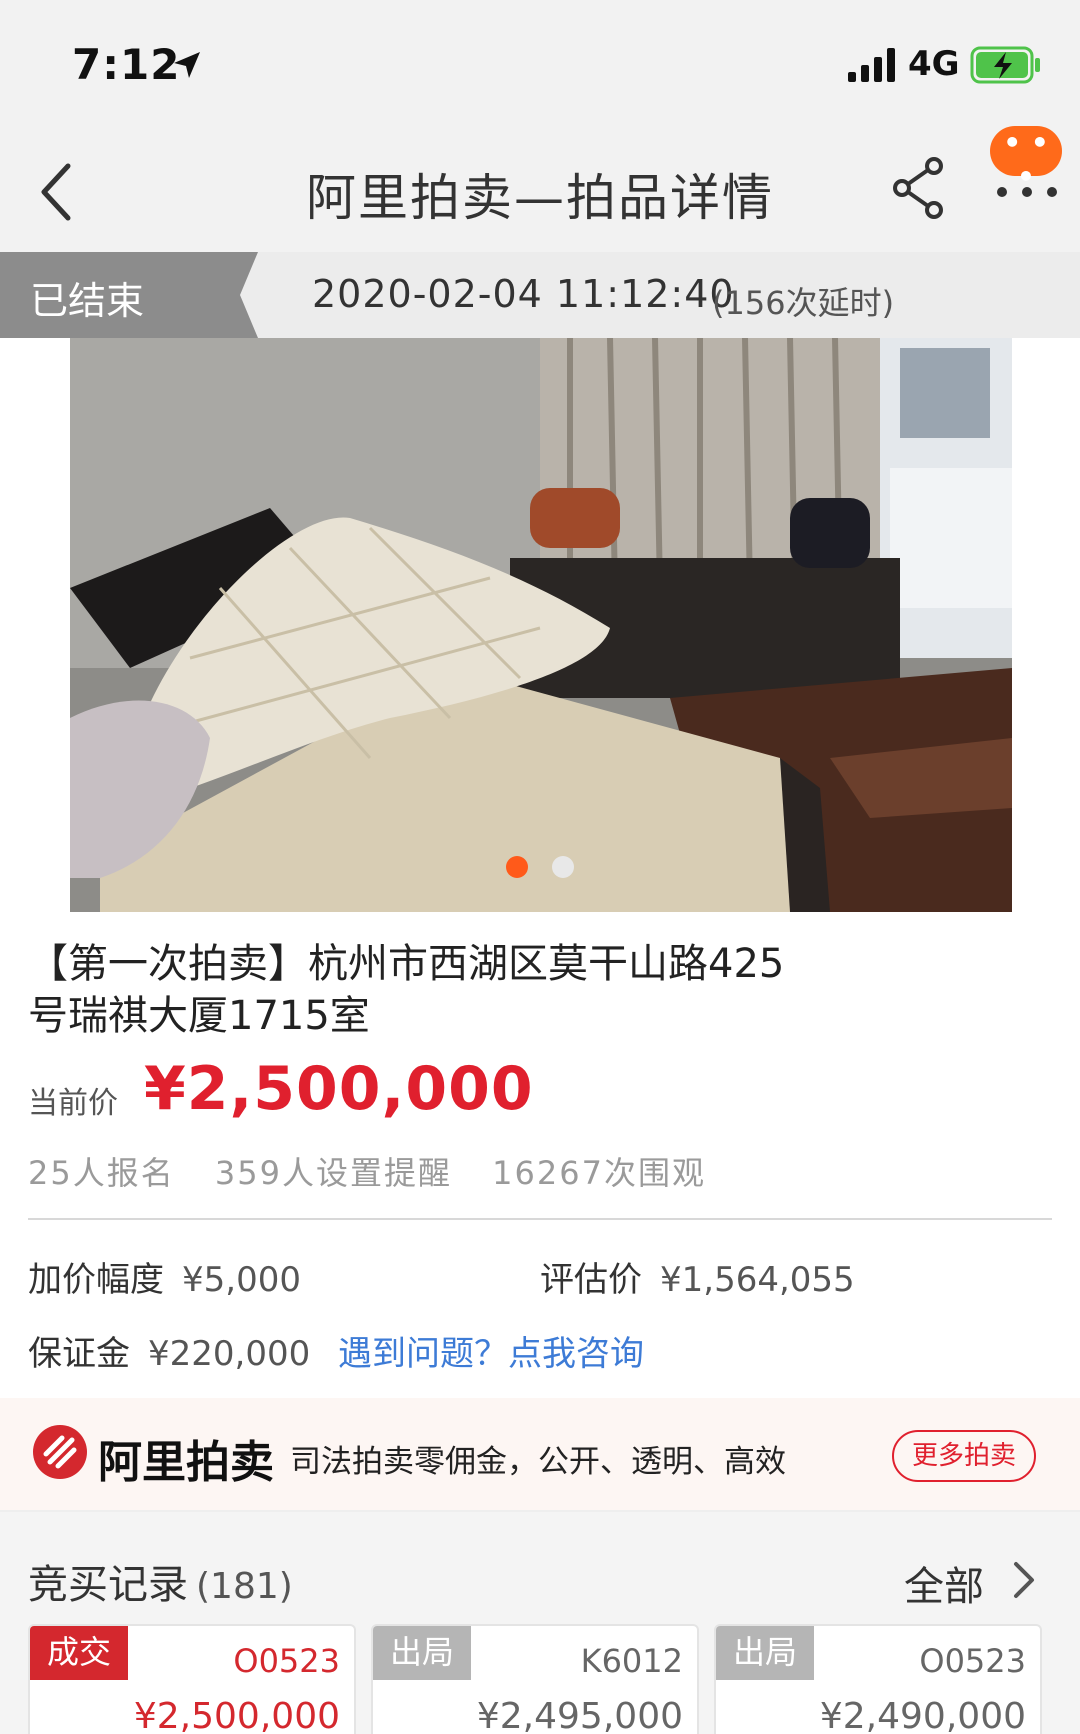 The image size is (1080, 1734). I want to click on chevron-right-icon, so click(1025, 1580).